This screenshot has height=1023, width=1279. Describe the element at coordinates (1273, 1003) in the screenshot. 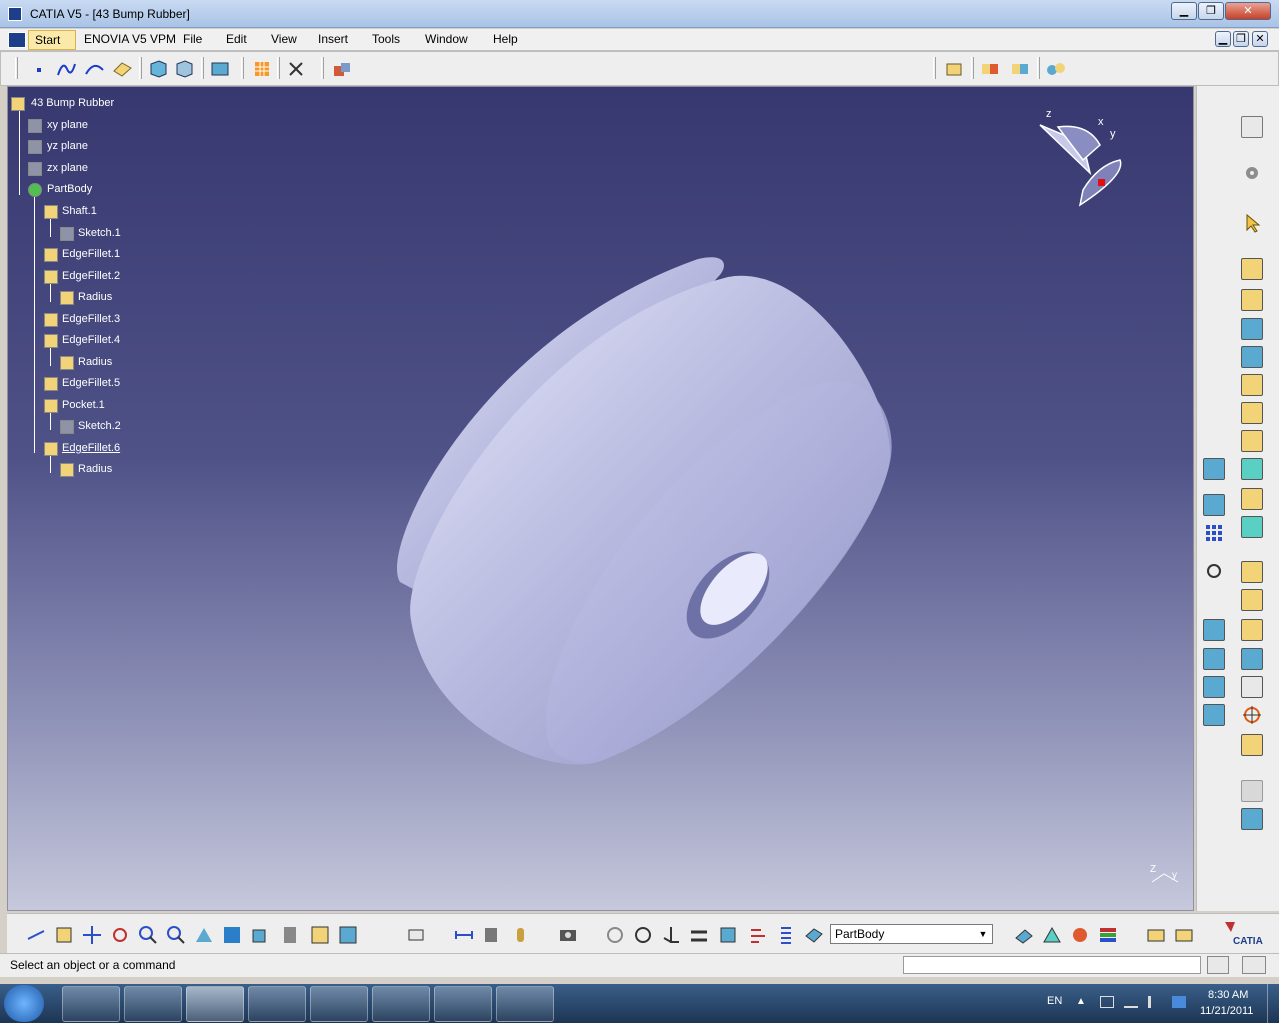

I see `show-desktop-button` at that location.